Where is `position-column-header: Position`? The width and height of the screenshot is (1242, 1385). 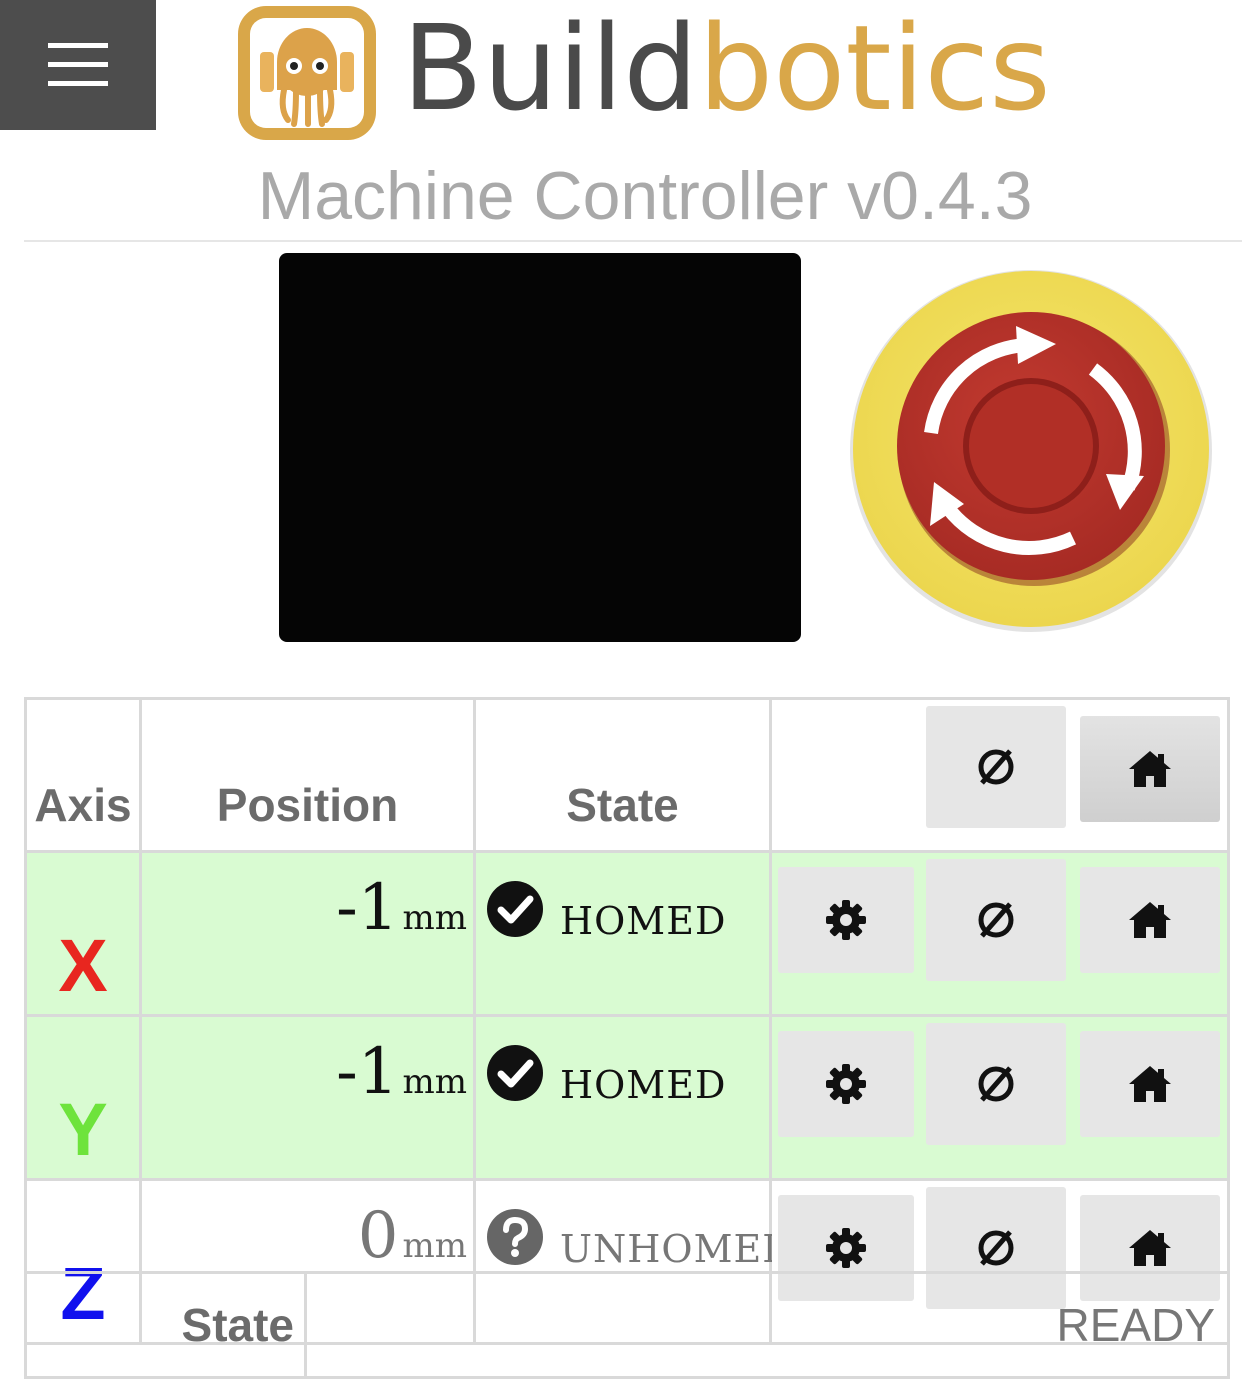 position-column-header: Position is located at coordinates (307, 775).